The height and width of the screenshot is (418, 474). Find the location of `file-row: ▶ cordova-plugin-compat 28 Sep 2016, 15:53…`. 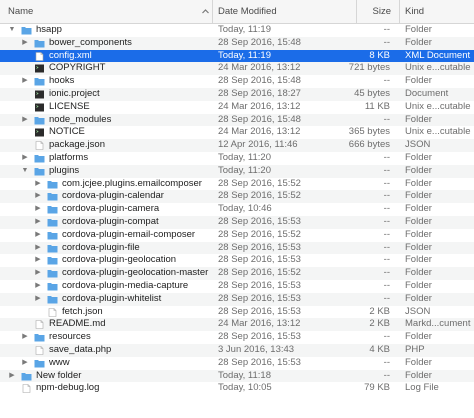

file-row: ▶ cordova-plugin-compat 28 Sep 2016, 15:53… is located at coordinates (237, 222).